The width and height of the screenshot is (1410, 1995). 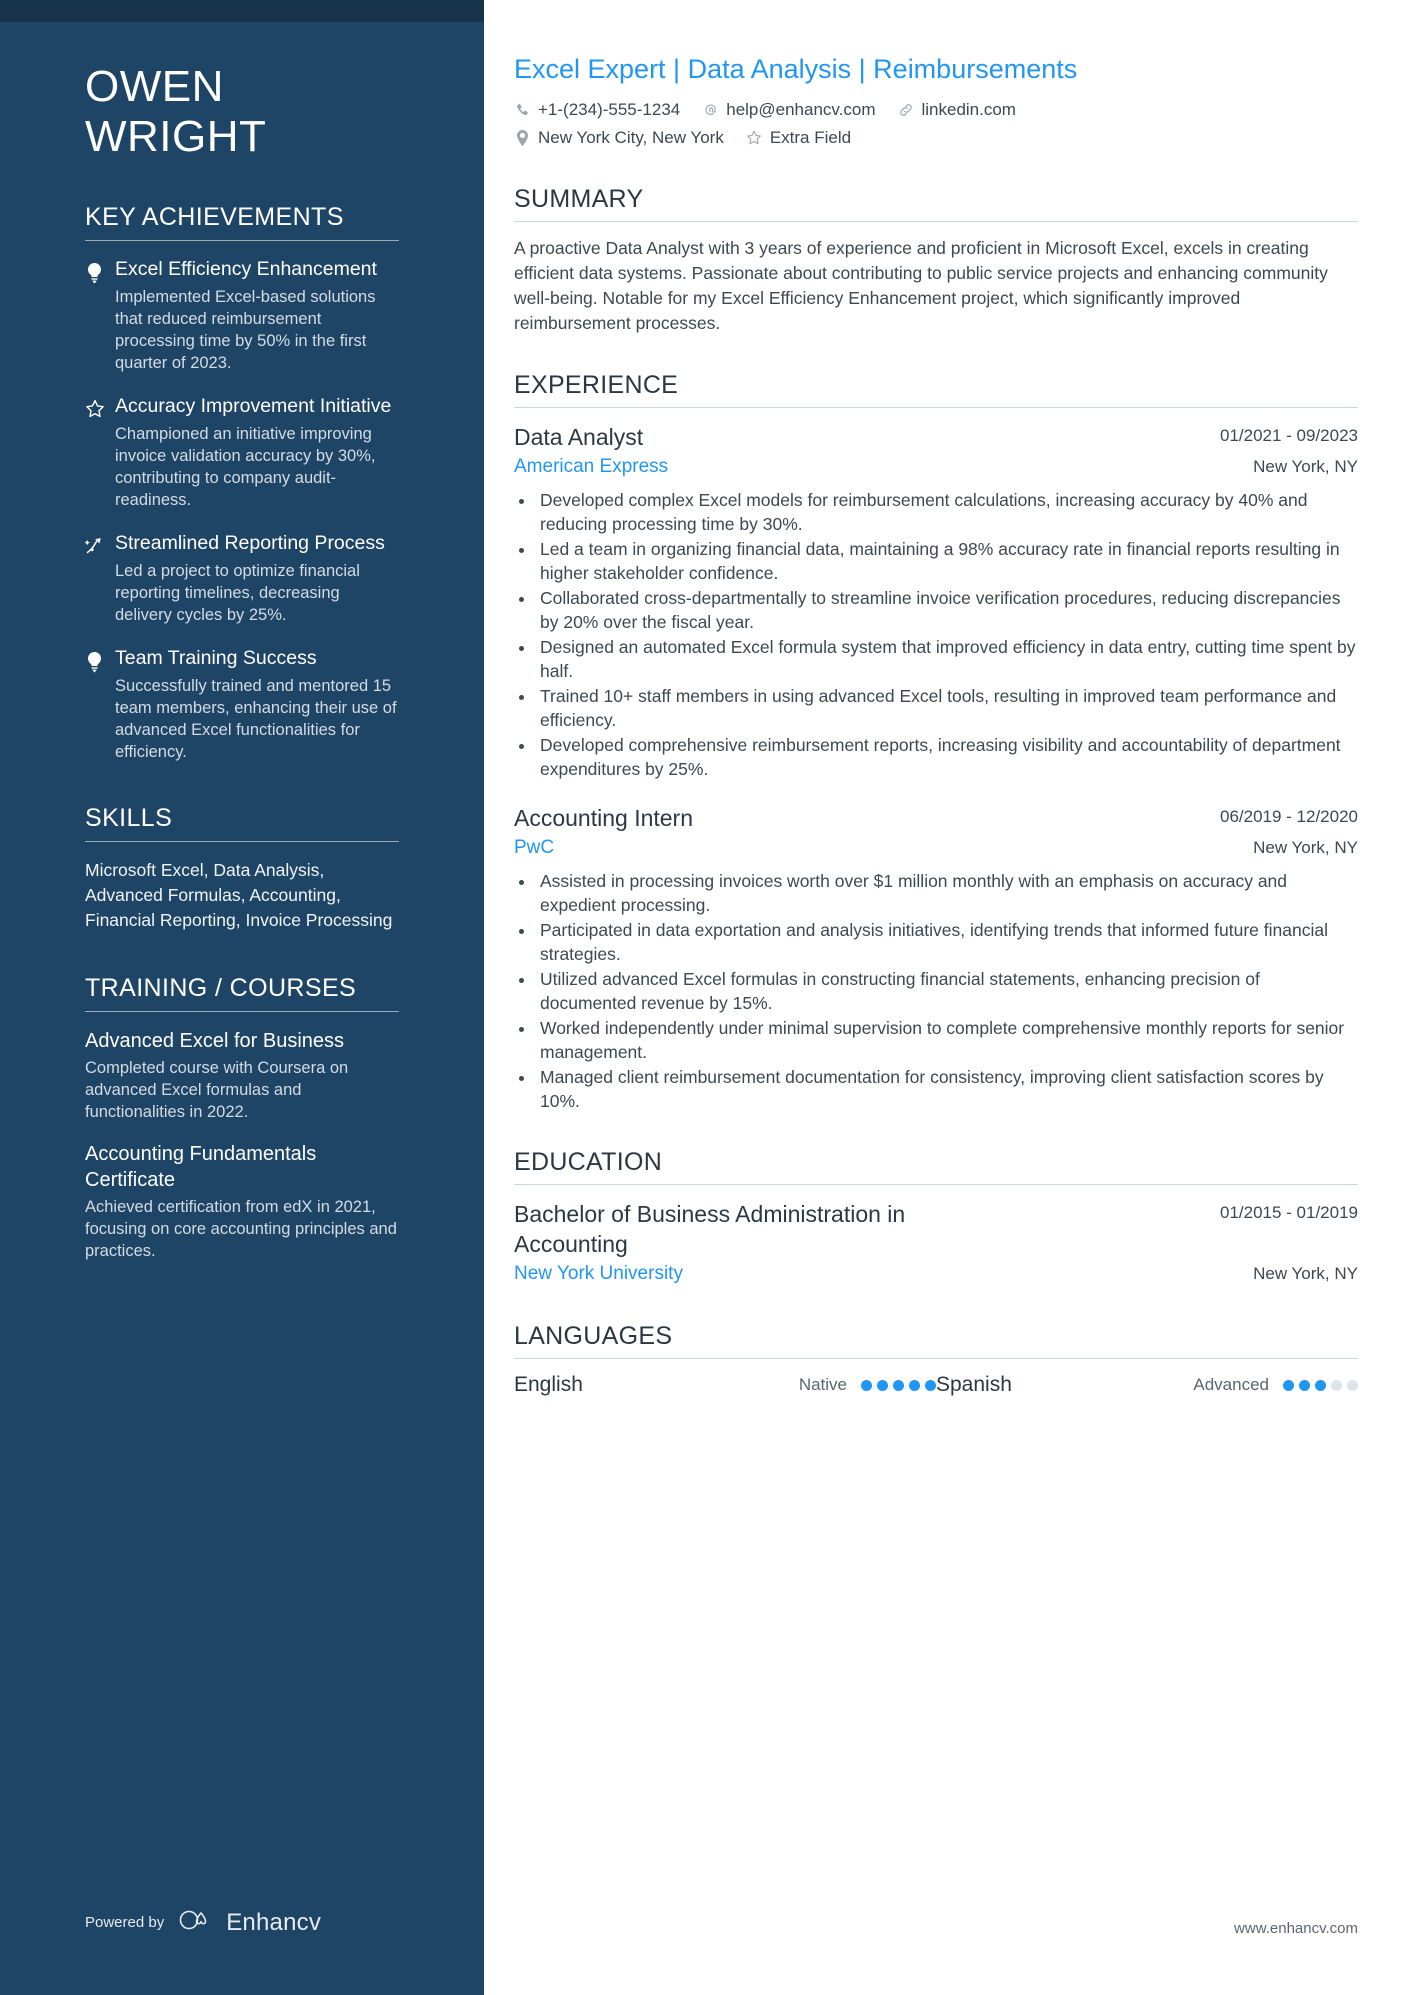 I want to click on name-line-last: WRIGHT, so click(x=176, y=136).